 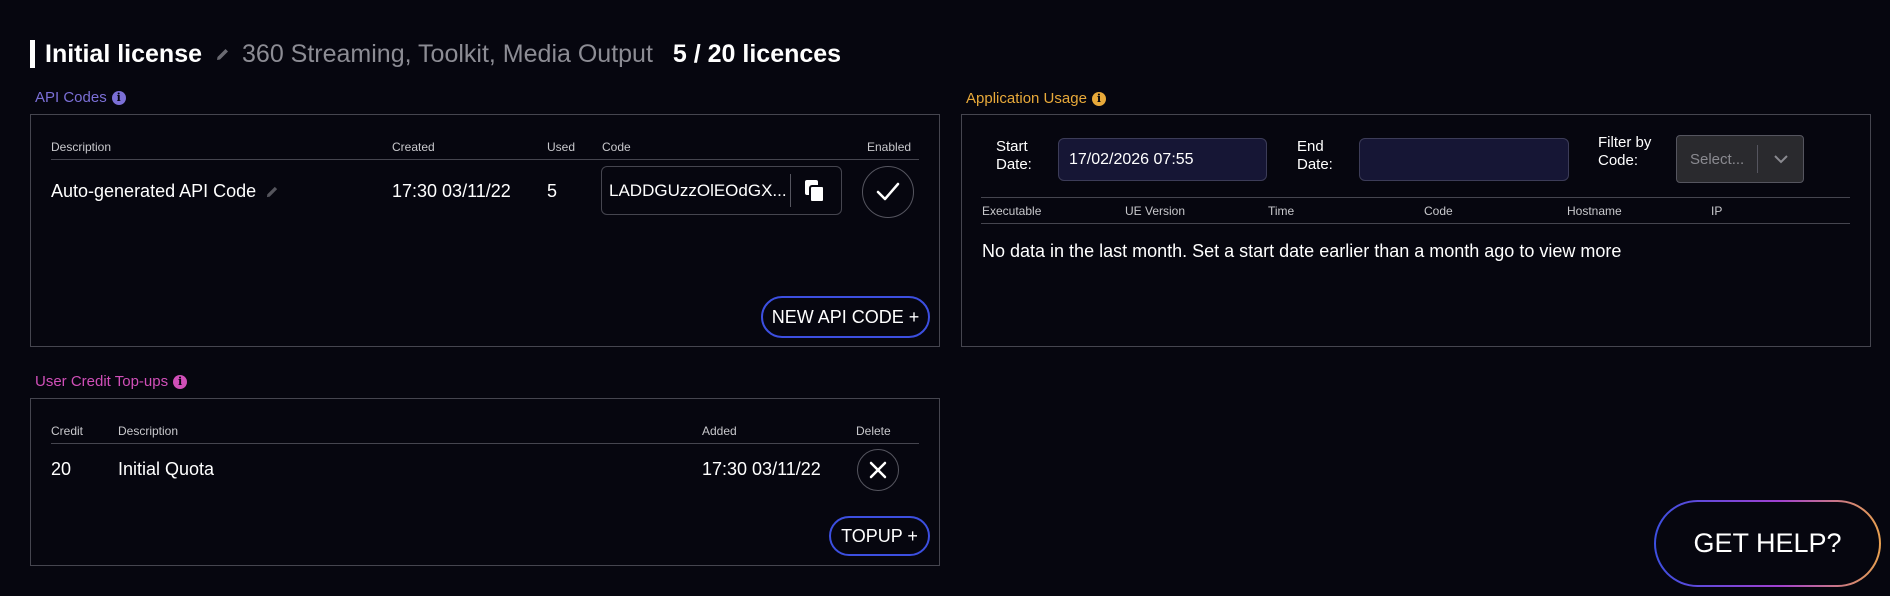 I want to click on code-field-divider, so click(x=790, y=190).